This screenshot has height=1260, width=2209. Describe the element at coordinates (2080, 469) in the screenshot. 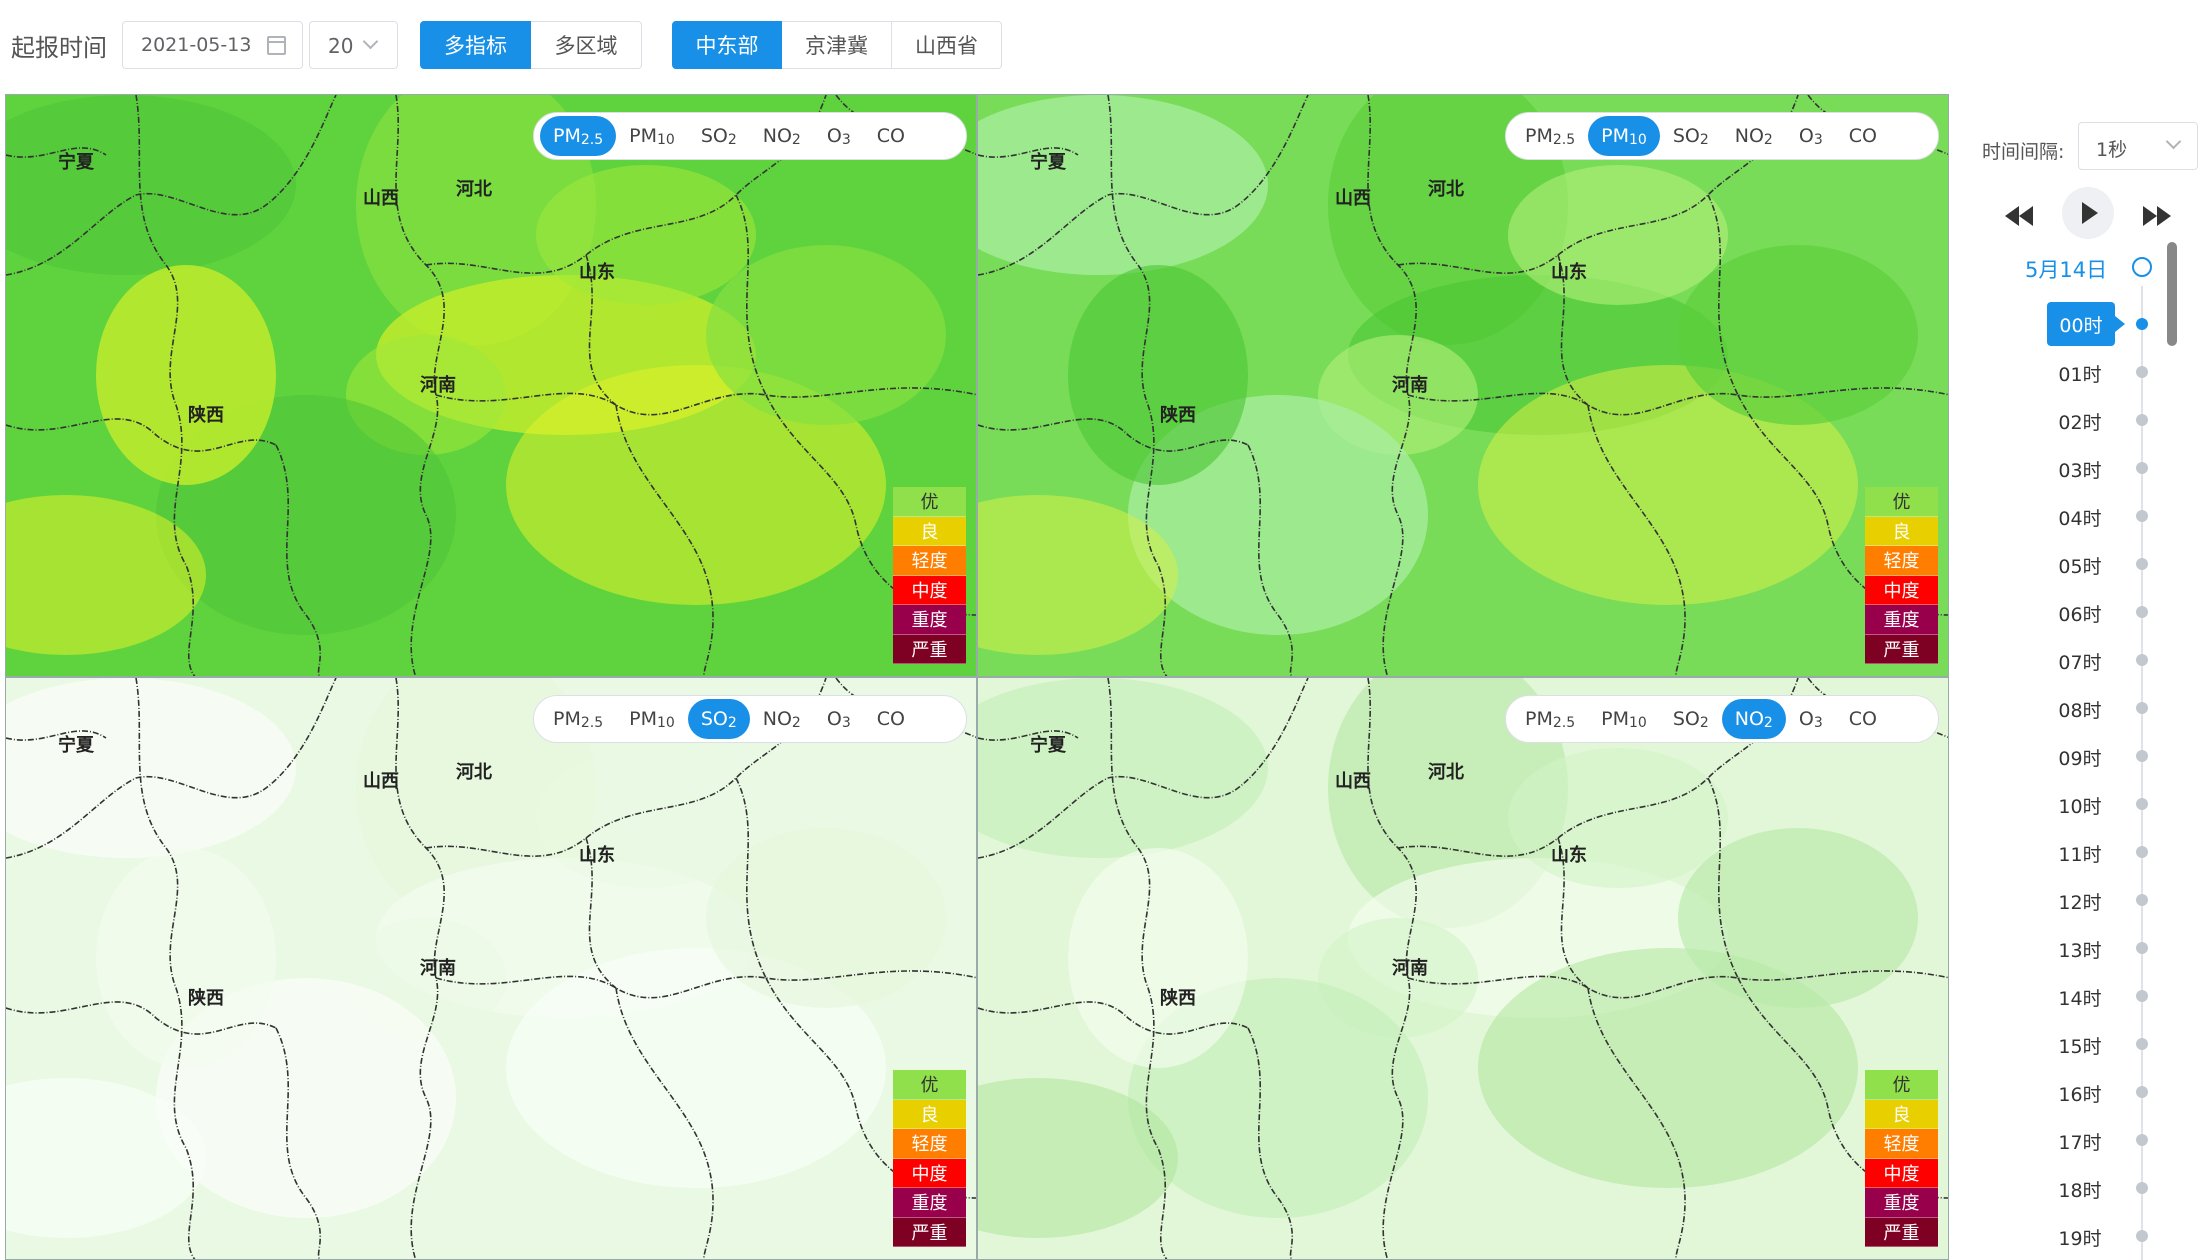

I see `timeline-hour: 03时` at that location.